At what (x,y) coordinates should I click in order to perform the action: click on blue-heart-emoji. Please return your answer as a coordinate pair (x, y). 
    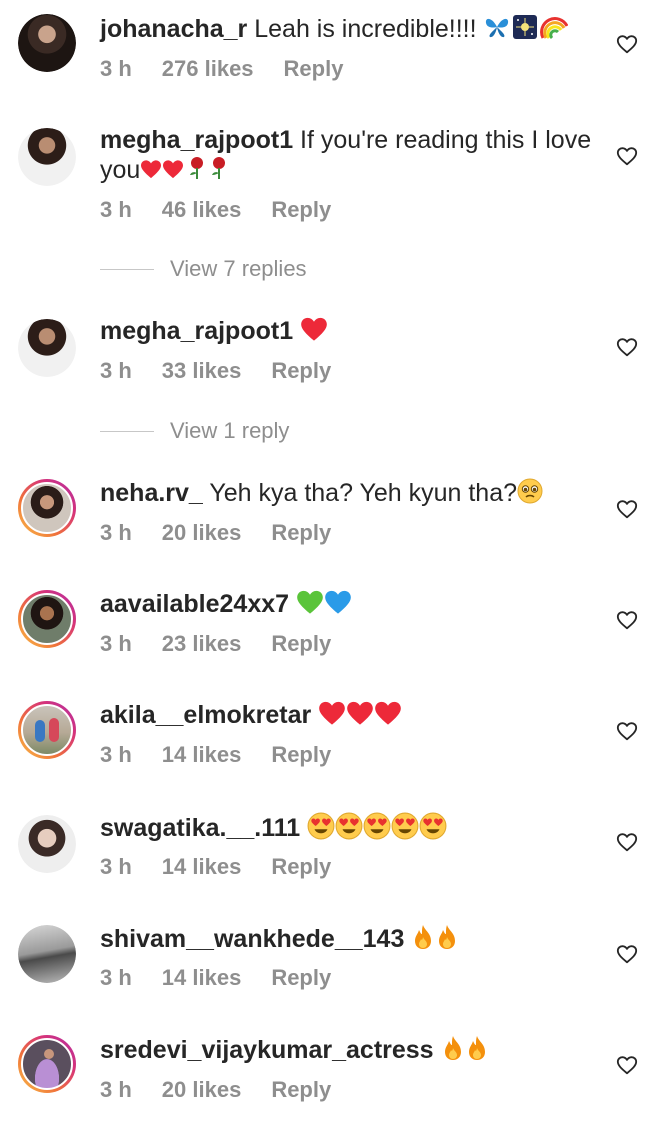
    Looking at the image, I should click on (338, 605).